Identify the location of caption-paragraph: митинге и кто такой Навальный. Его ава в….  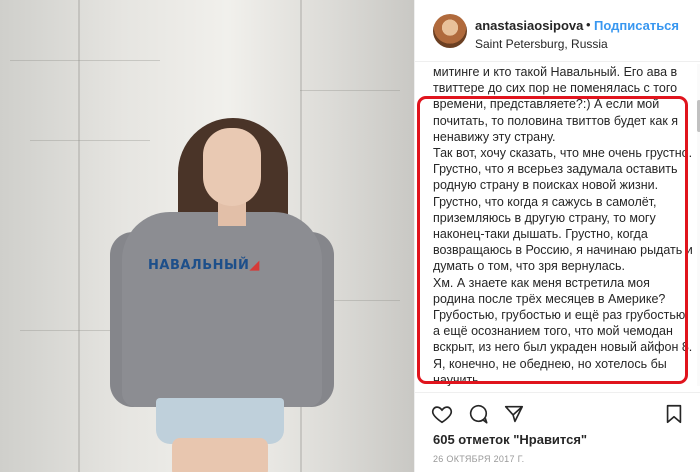
(556, 104).